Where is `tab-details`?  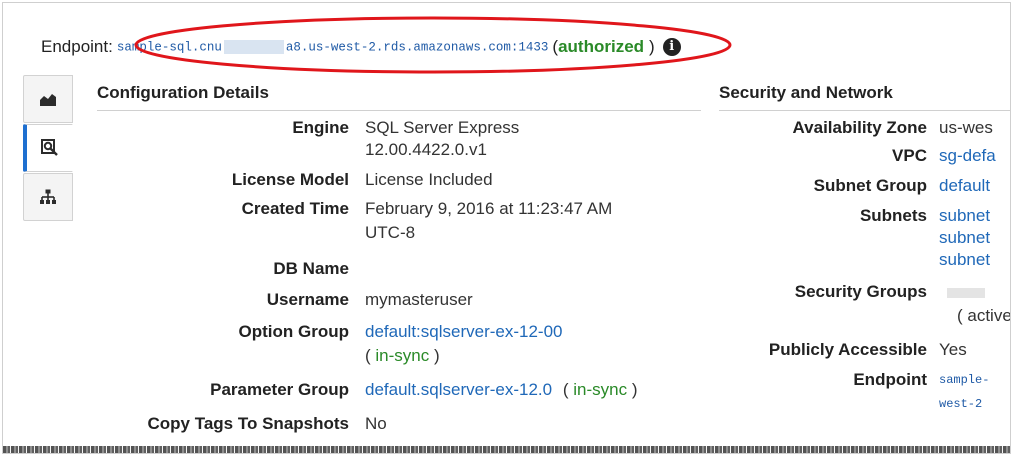
tab-details is located at coordinates (48, 148).